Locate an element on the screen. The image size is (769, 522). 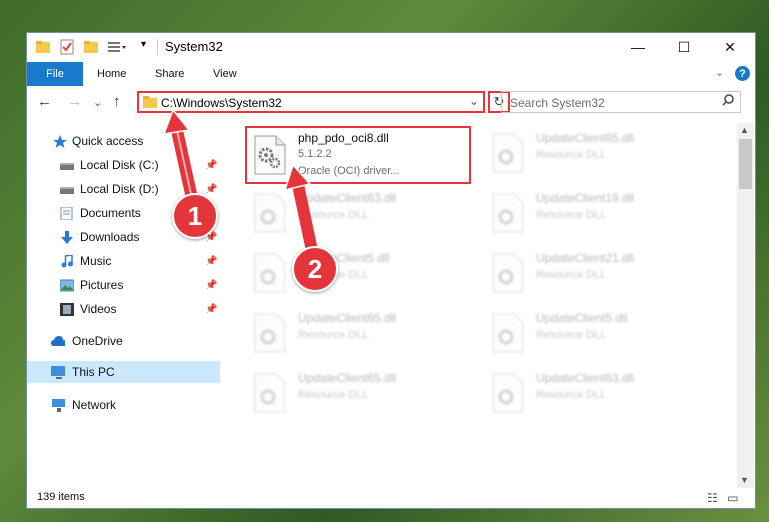
ribbon-tabs: File Home Share View ⌄ ? is located at coordinates (391, 74).